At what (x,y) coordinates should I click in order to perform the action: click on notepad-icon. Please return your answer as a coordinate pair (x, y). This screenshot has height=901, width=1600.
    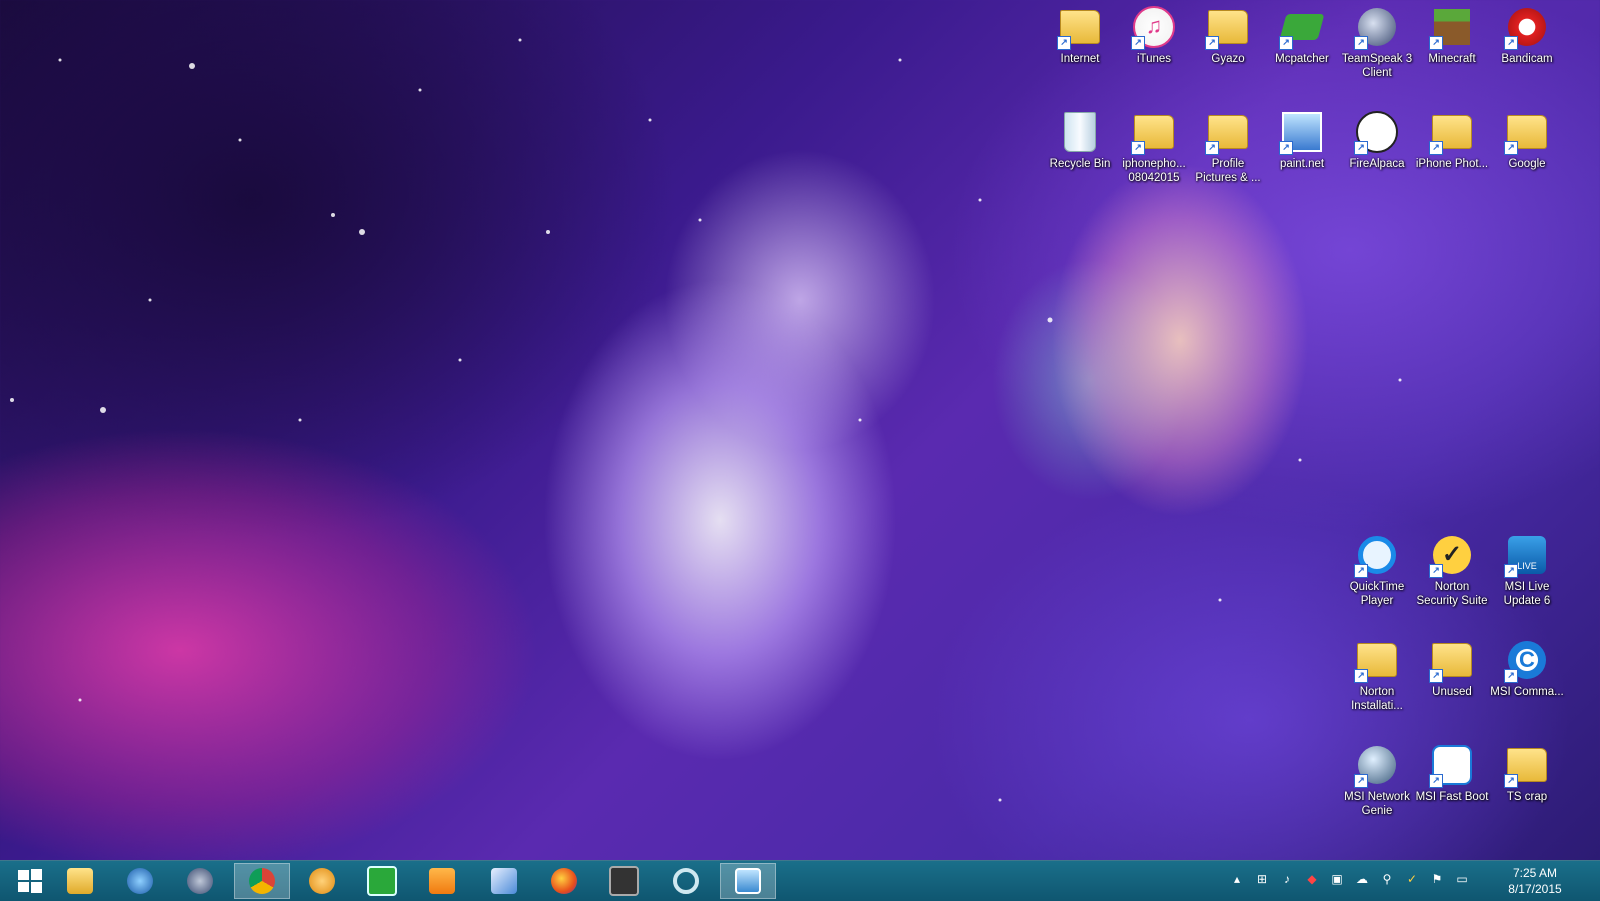
    Looking at the image, I should click on (504, 881).